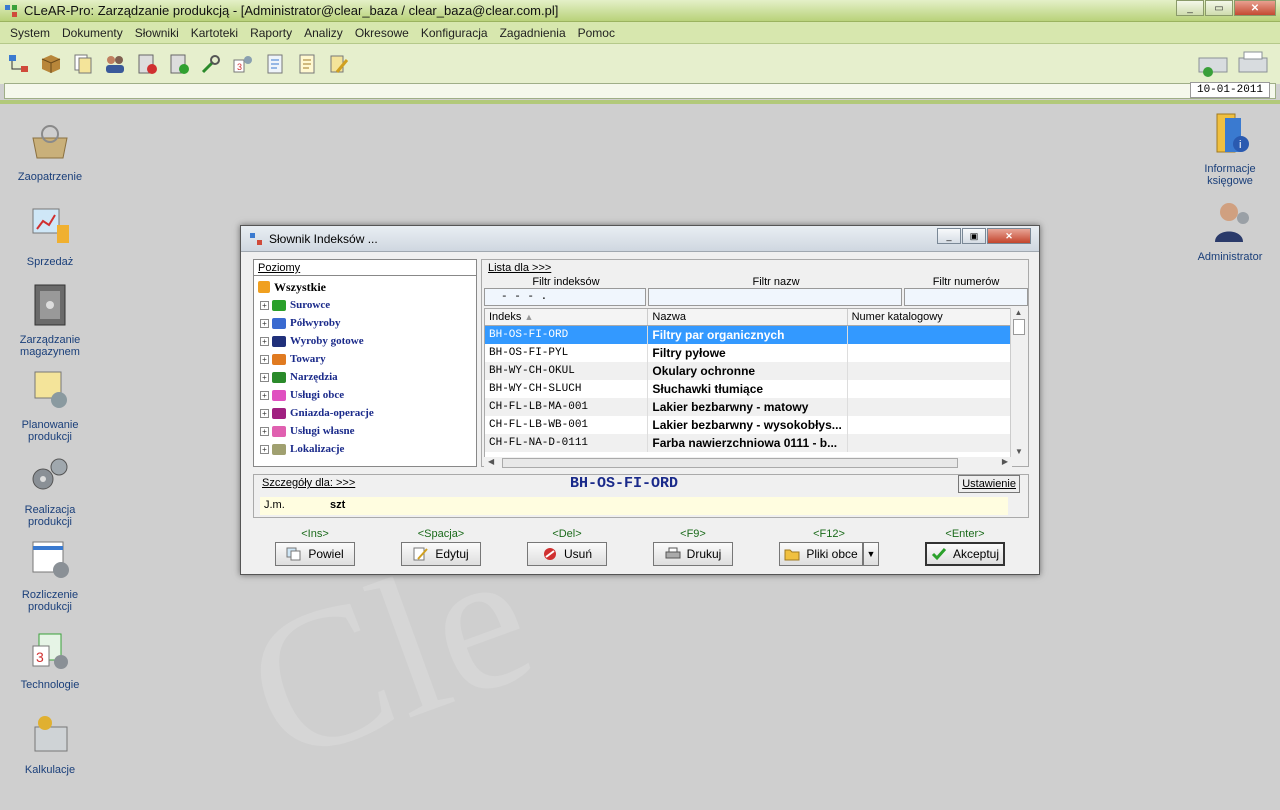  What do you see at coordinates (50, 559) in the screenshot?
I see `calendar-gears-icon` at bounding box center [50, 559].